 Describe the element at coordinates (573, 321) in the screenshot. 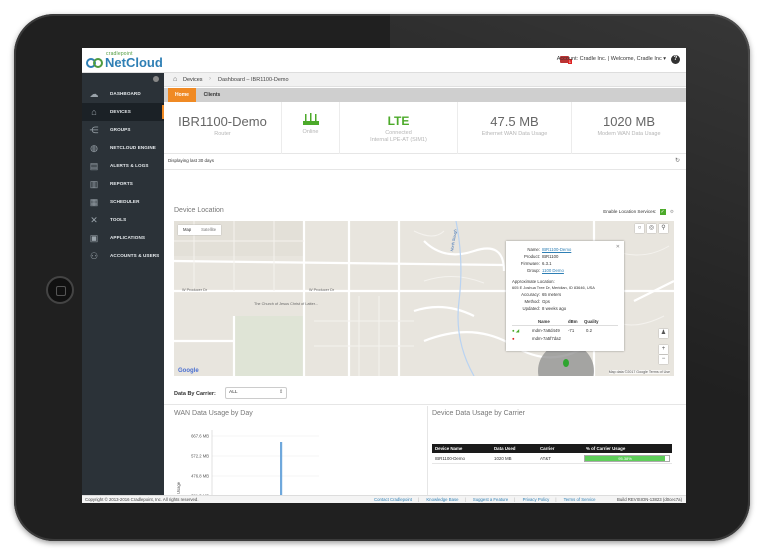

I see `popup-th-dbm: dBm` at that location.